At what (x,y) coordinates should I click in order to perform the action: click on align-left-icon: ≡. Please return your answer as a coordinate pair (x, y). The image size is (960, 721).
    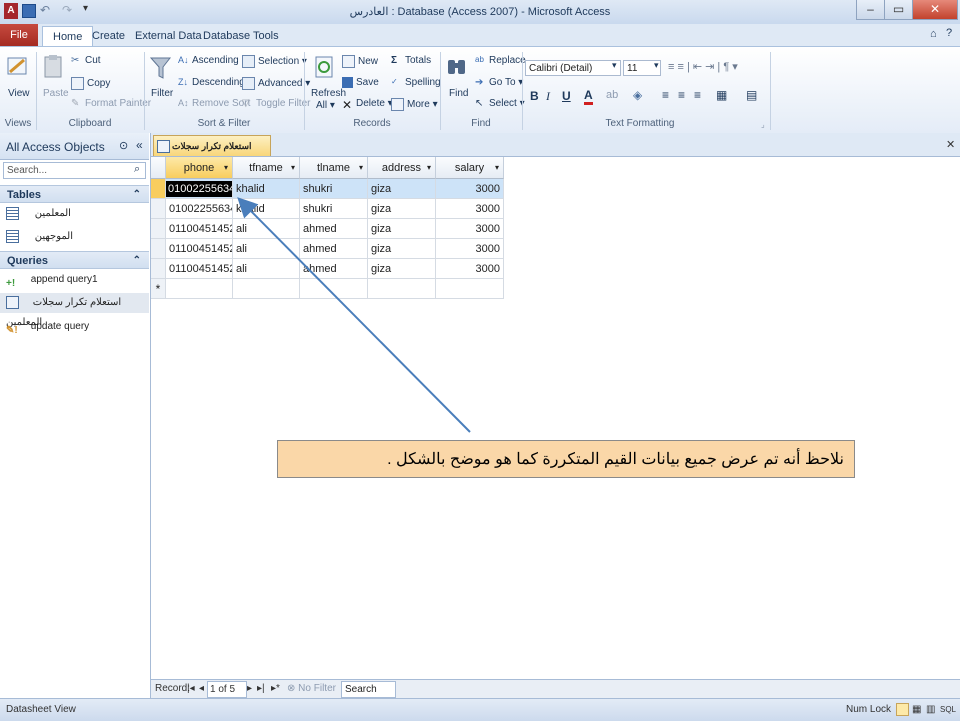
    Looking at the image, I should click on (665, 95).